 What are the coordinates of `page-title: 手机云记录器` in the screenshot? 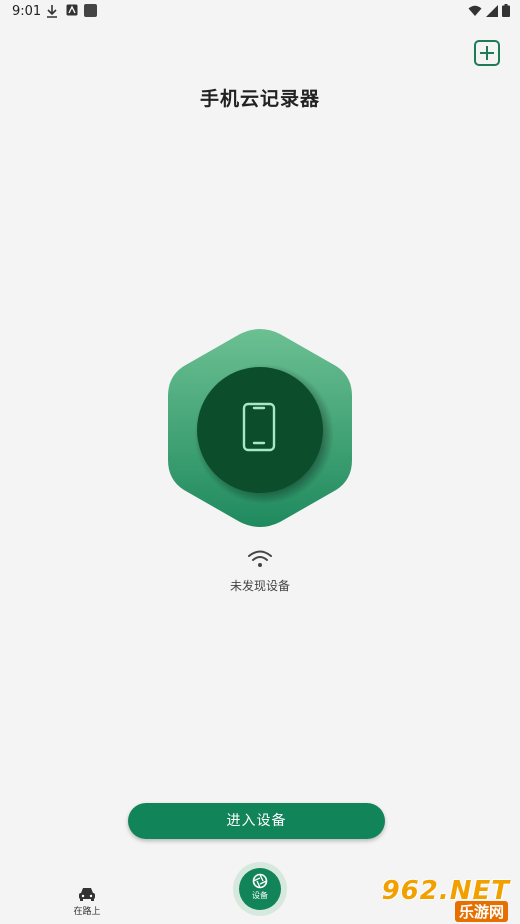 It's located at (259, 99).